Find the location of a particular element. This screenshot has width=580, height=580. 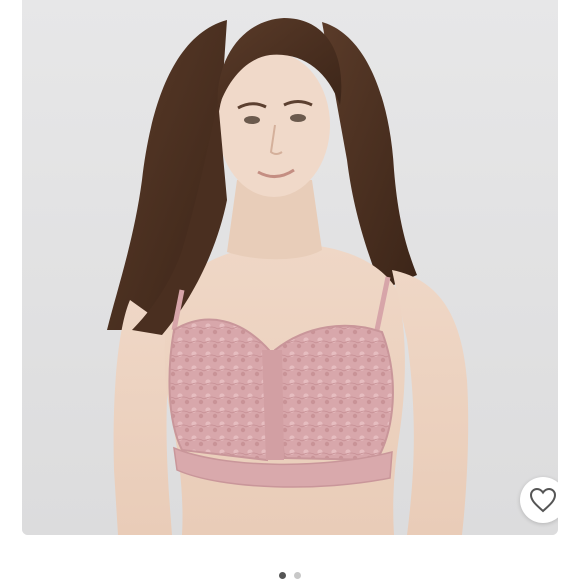

favorite-button is located at coordinates (539, 500).